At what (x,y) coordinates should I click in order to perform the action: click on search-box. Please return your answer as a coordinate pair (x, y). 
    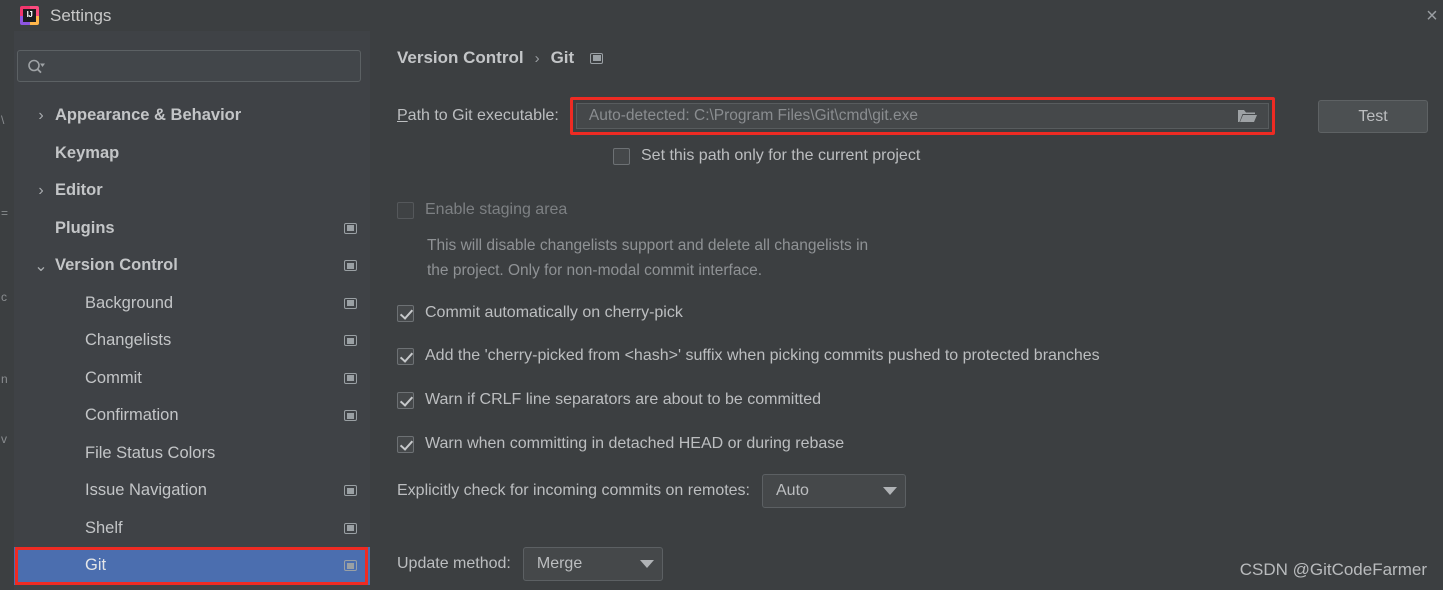
    Looking at the image, I should click on (189, 66).